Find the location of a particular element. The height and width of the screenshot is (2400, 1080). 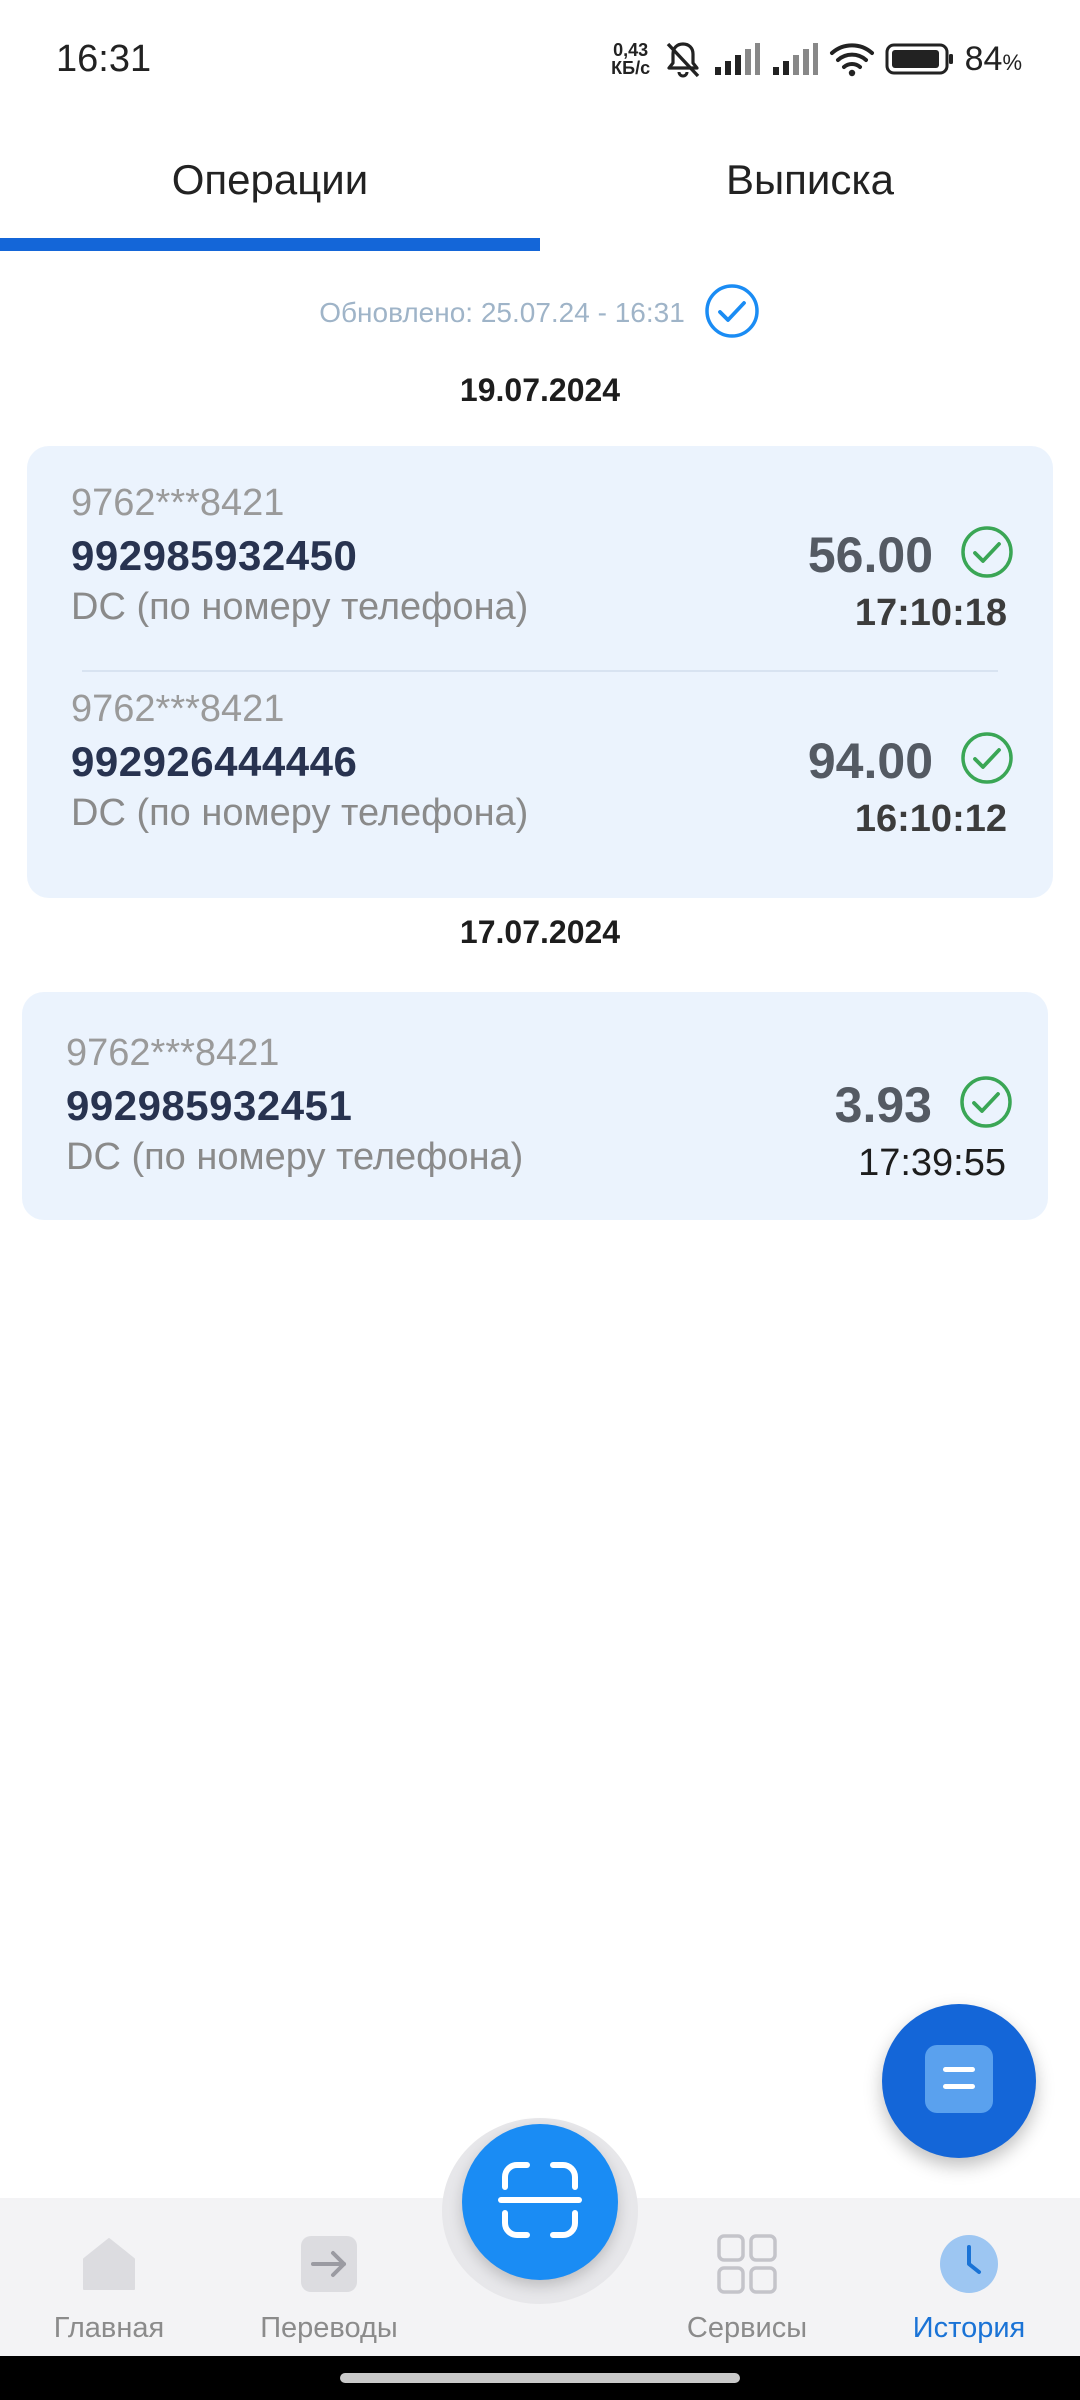

network-speed-unit: КБ/с is located at coordinates (631, 68).